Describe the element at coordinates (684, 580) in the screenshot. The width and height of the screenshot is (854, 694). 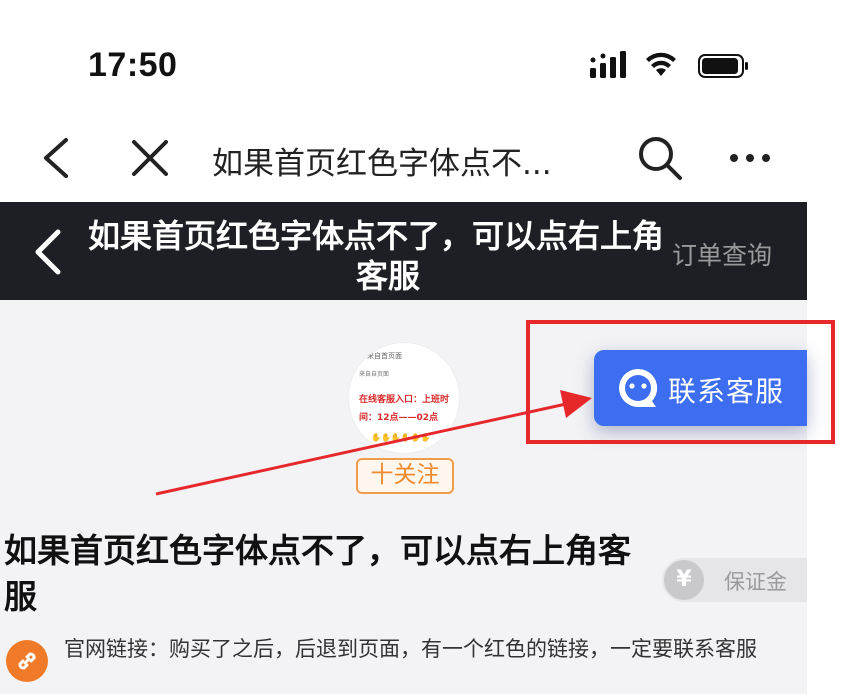
I see `yuan-icon: ¥` at that location.